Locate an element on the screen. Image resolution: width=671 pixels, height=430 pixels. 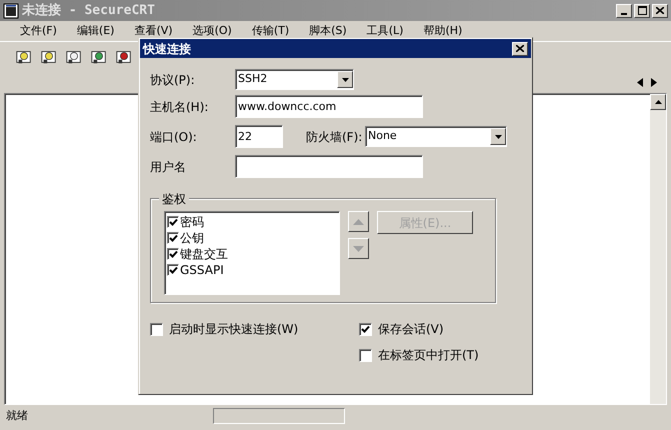
scroll-up-button is located at coordinates (658, 102).